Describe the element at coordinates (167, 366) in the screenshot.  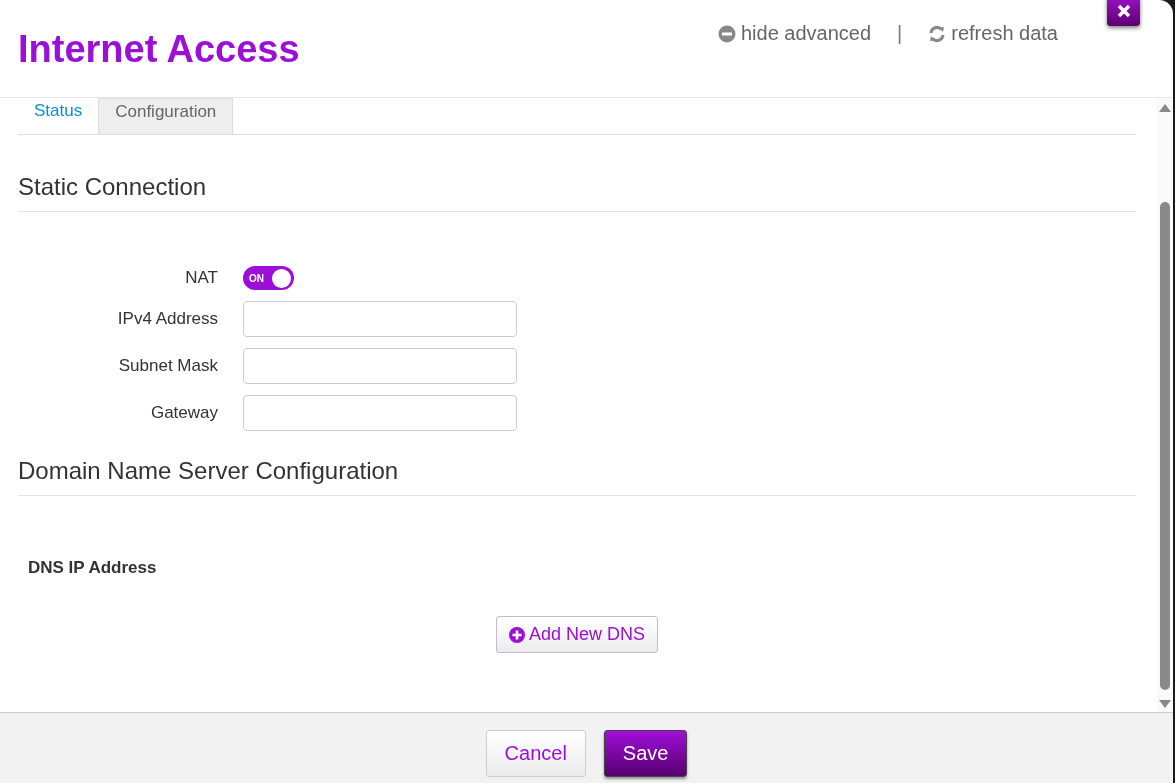
I see `field-label: Subnet Mask` at that location.